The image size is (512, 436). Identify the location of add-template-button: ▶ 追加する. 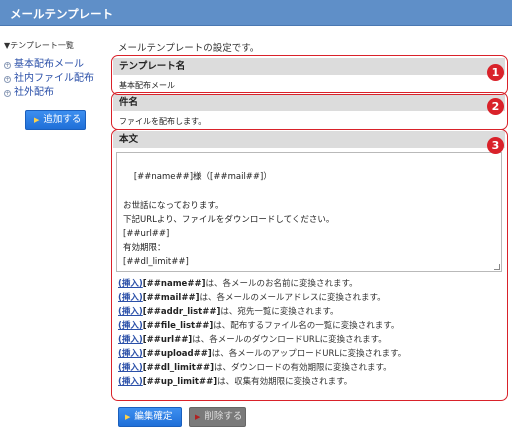
(55, 120).